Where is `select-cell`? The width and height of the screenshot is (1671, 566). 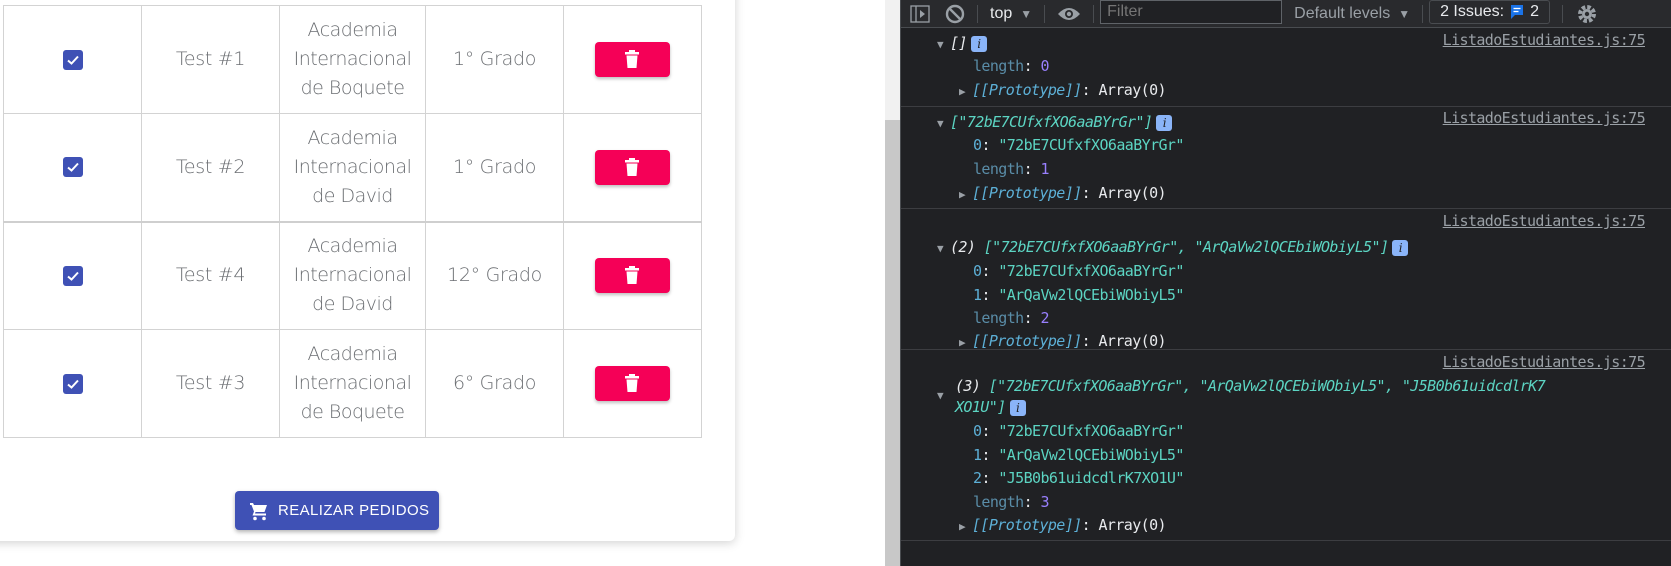
select-cell is located at coordinates (72, 59).